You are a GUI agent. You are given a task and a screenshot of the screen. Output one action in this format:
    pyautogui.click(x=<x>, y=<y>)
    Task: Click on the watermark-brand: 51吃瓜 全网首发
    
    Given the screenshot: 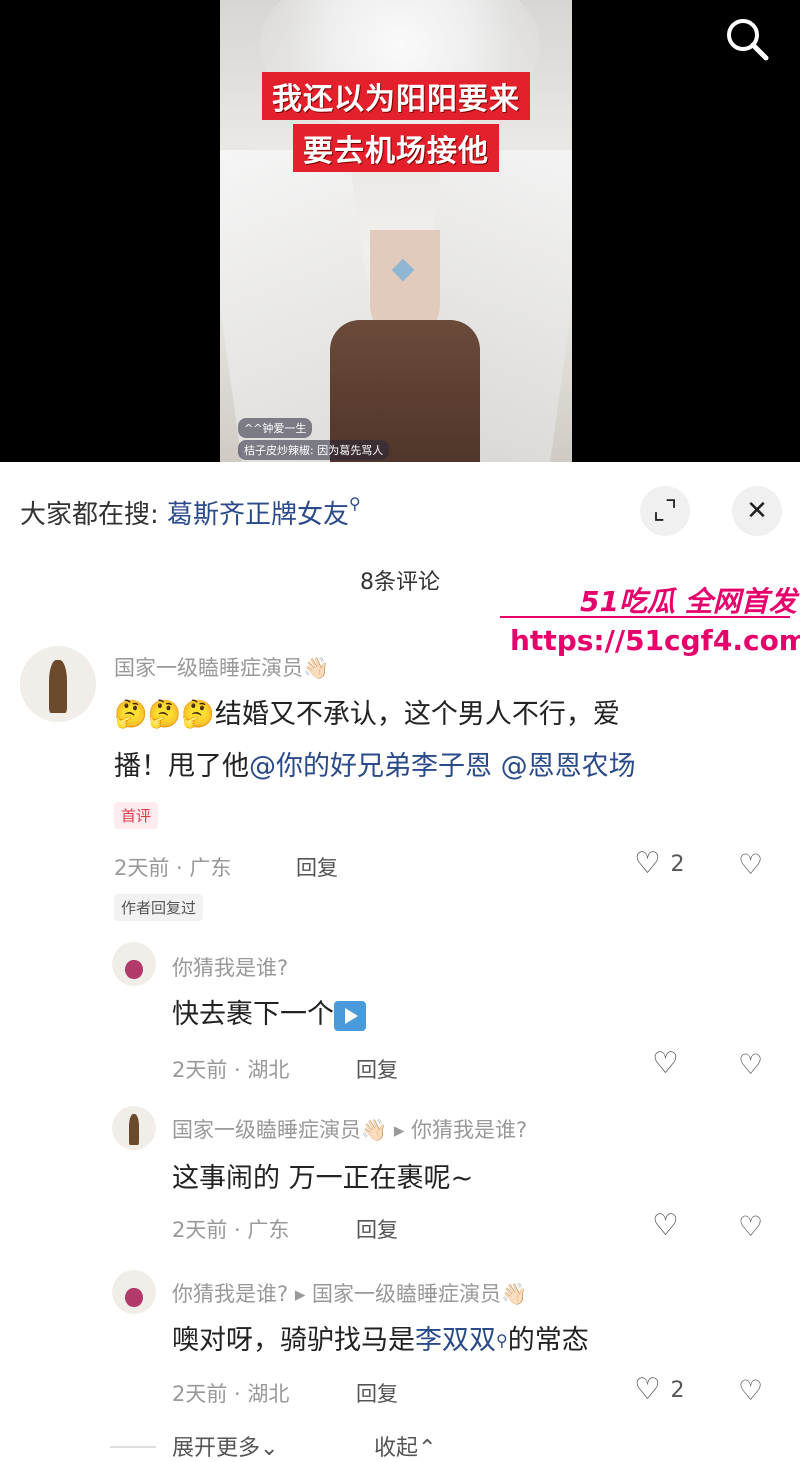 What is the action you would take?
    pyautogui.click(x=688, y=601)
    